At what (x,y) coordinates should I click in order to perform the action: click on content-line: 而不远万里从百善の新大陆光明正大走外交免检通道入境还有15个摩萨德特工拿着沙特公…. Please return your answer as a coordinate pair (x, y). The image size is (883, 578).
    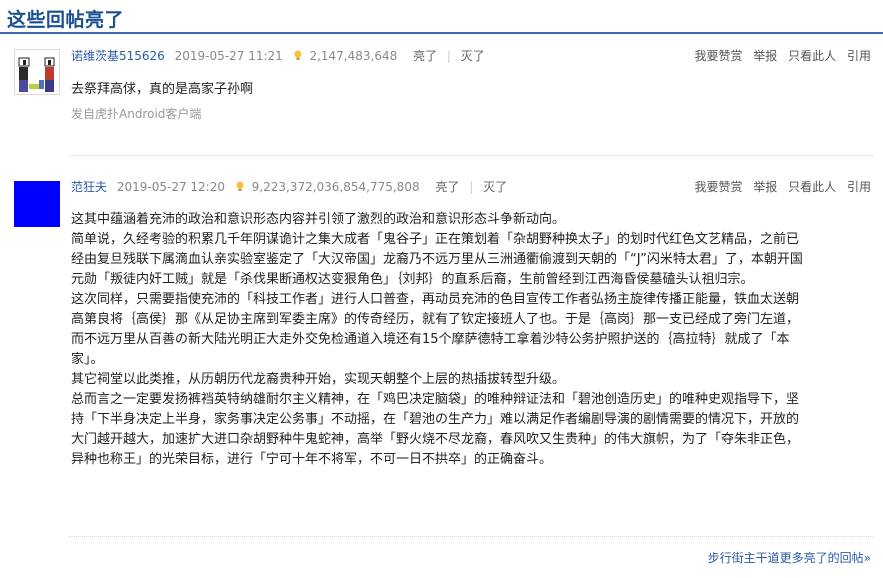
    Looking at the image, I should click on (430, 339).